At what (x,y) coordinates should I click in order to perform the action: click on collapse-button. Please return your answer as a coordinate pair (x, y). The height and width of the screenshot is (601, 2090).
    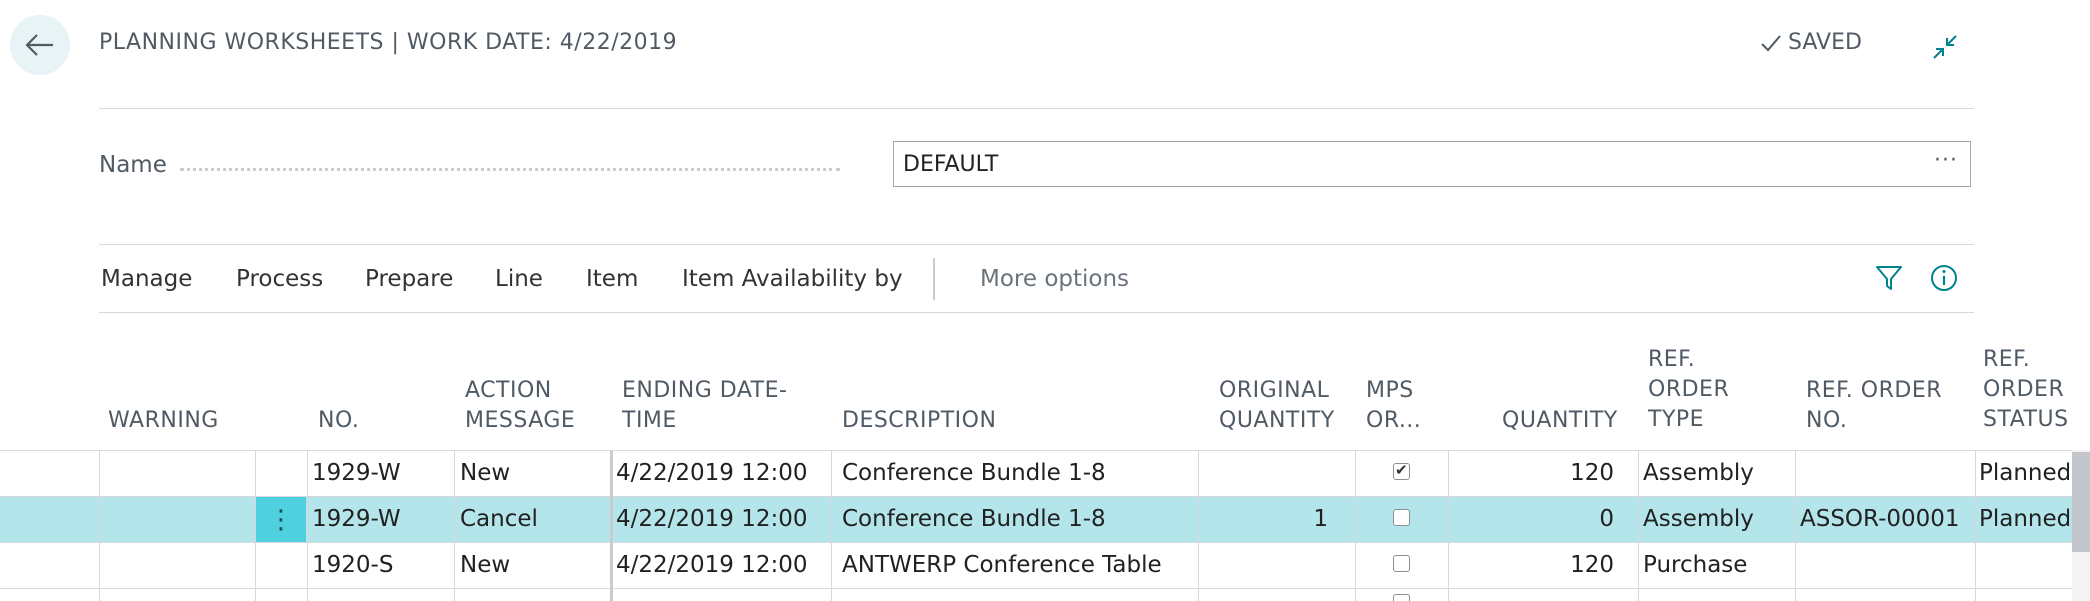
    Looking at the image, I should click on (1945, 47).